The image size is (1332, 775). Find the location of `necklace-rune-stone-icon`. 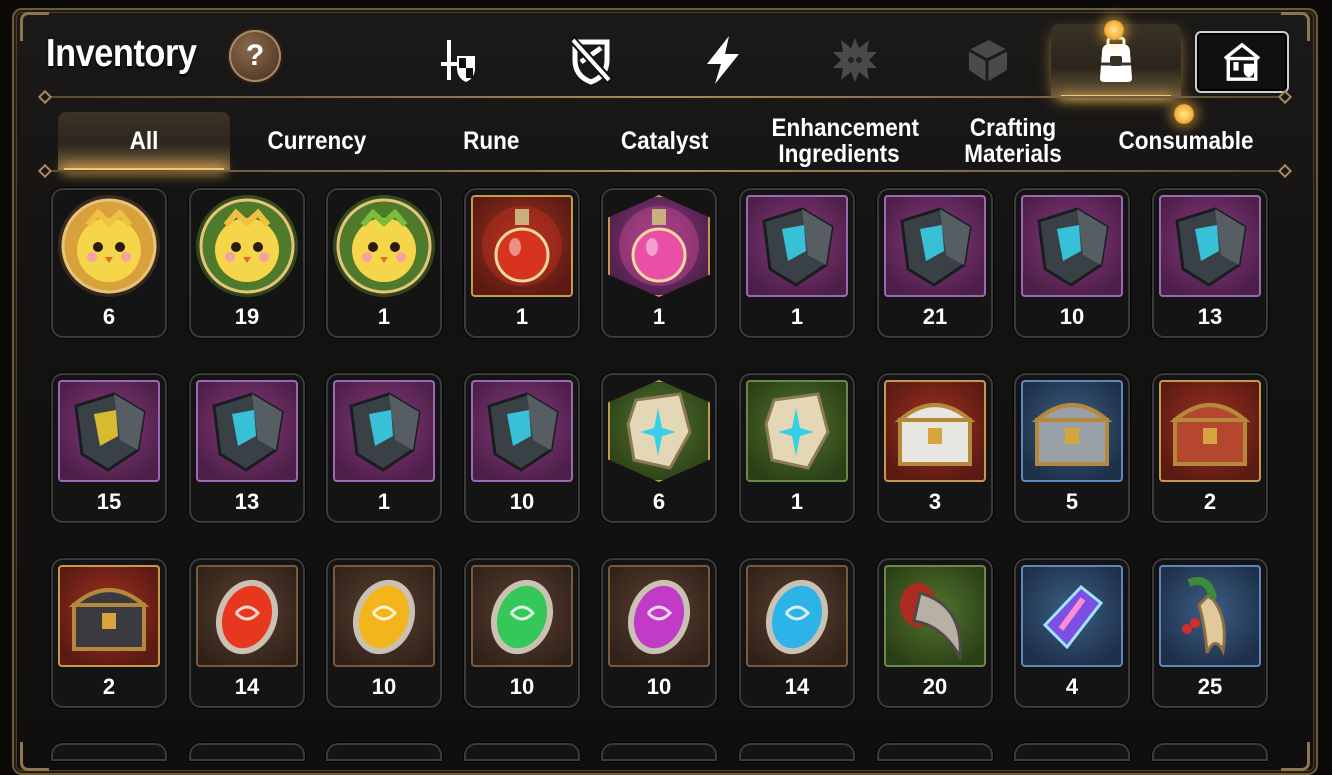

necklace-rune-stone-icon is located at coordinates (385, 432).